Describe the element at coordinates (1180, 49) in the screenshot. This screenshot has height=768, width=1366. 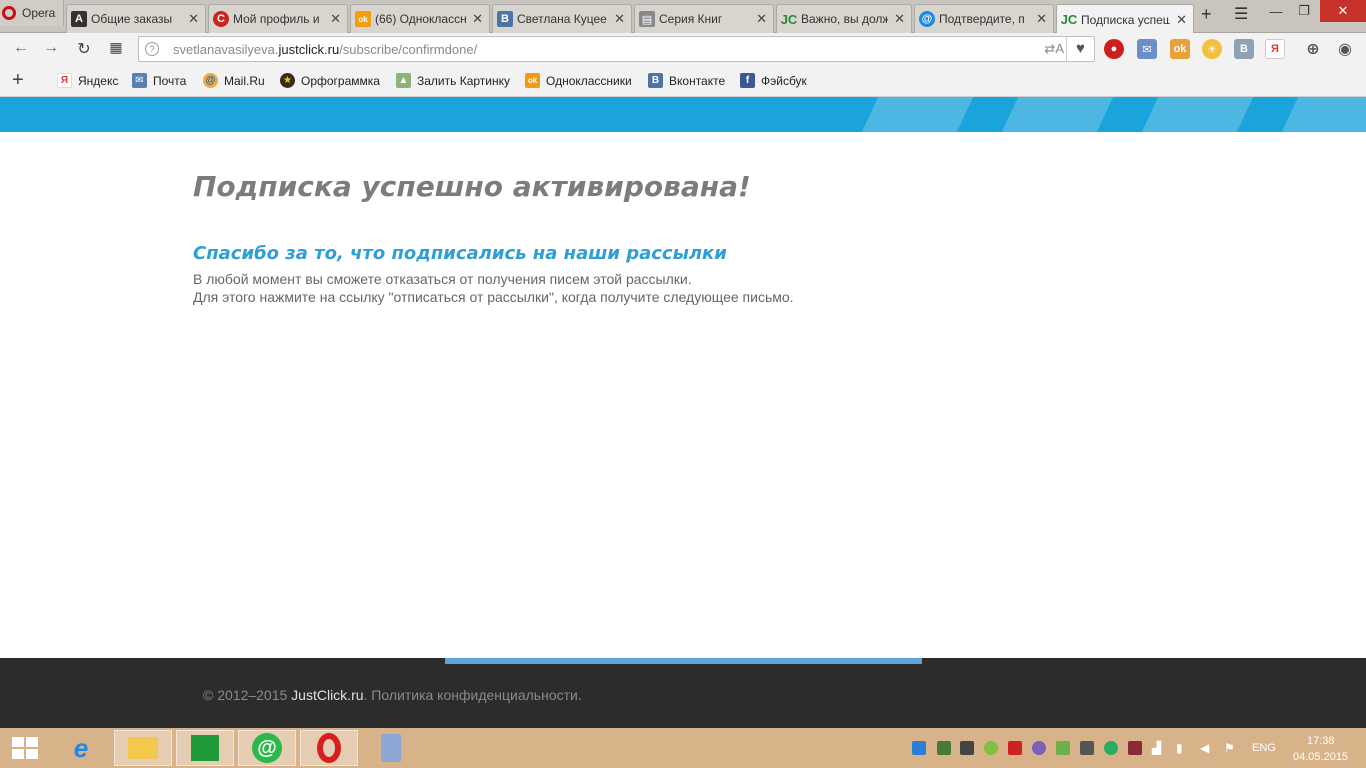
I see `ok-notifier-icon: ok` at that location.